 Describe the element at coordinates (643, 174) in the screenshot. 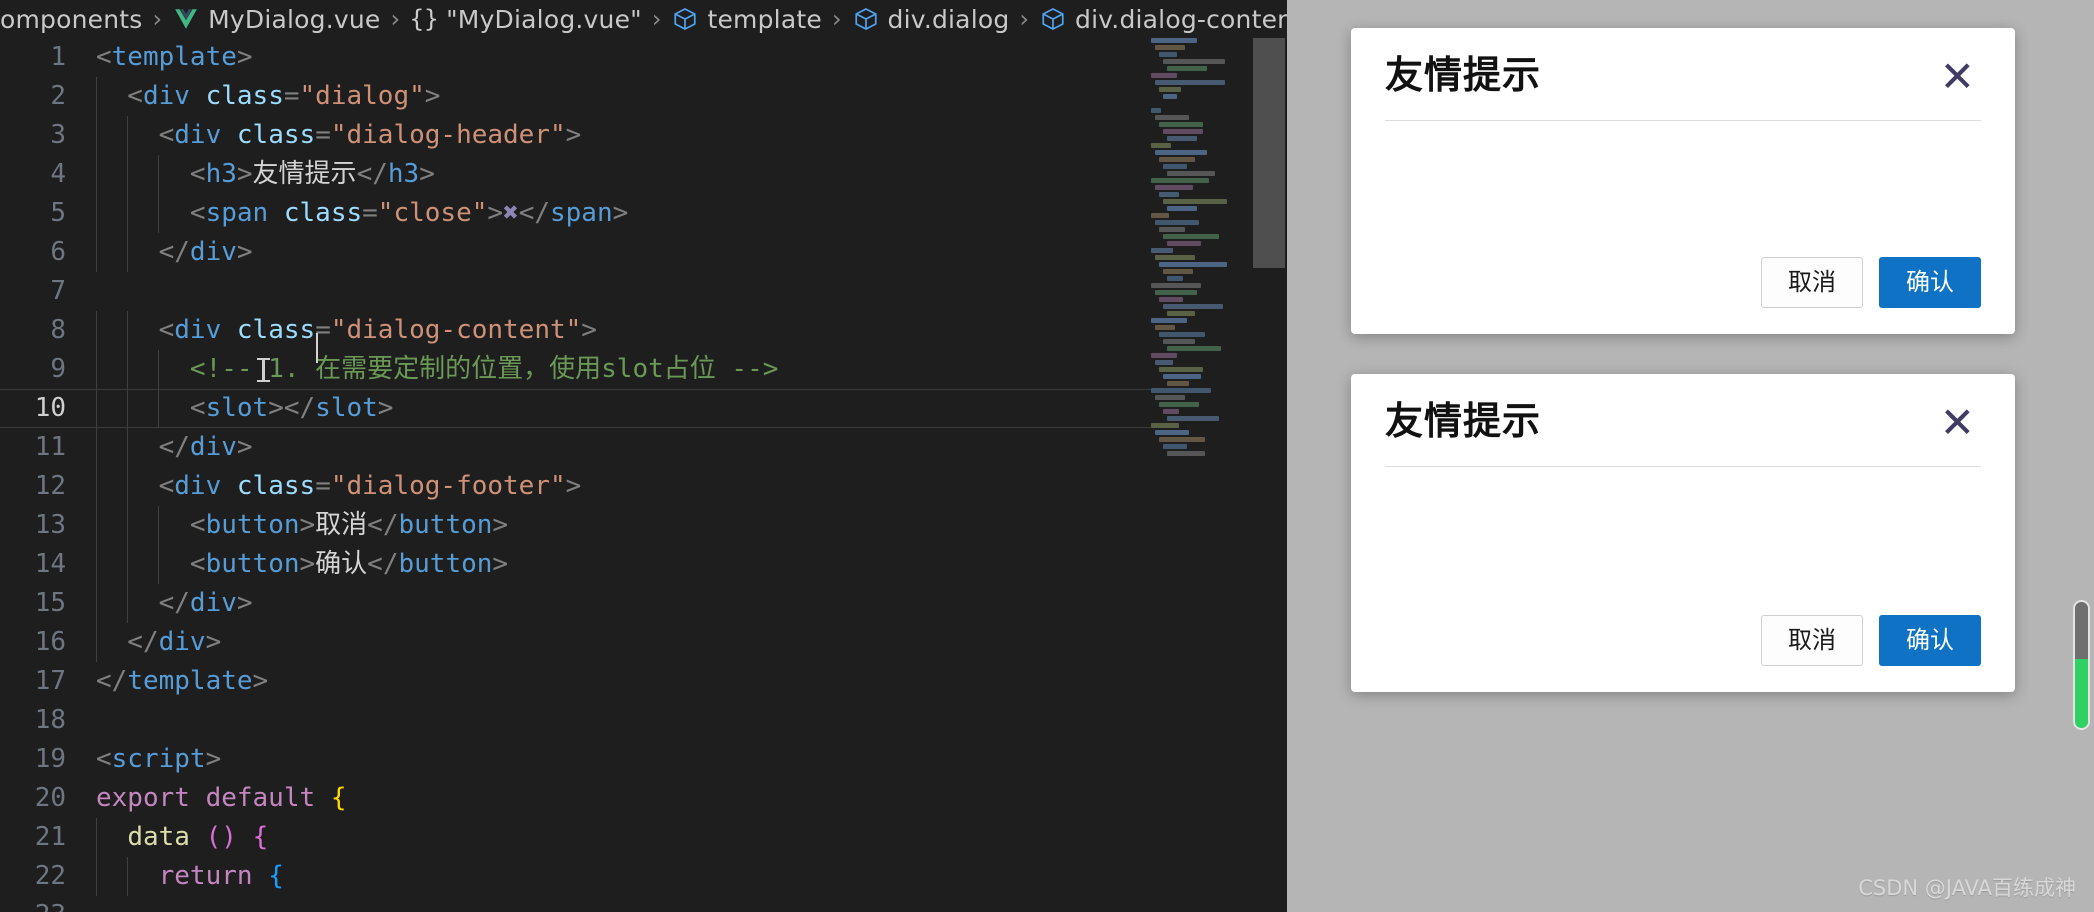

I see `code-line: 4 <h3>友情提示</h3>` at that location.